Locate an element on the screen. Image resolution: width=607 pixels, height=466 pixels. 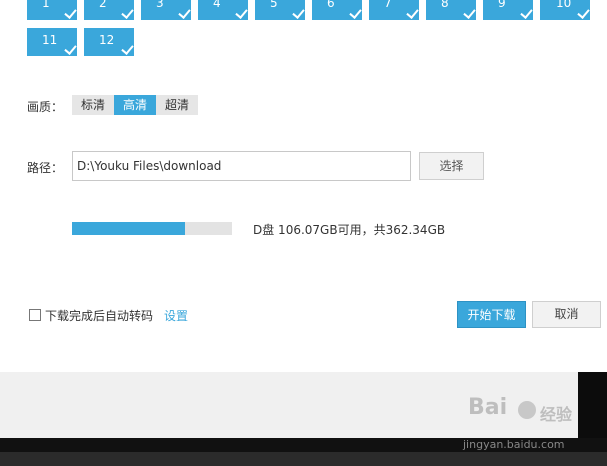
episode-tile-6: 6 is located at coordinates (337, 10).